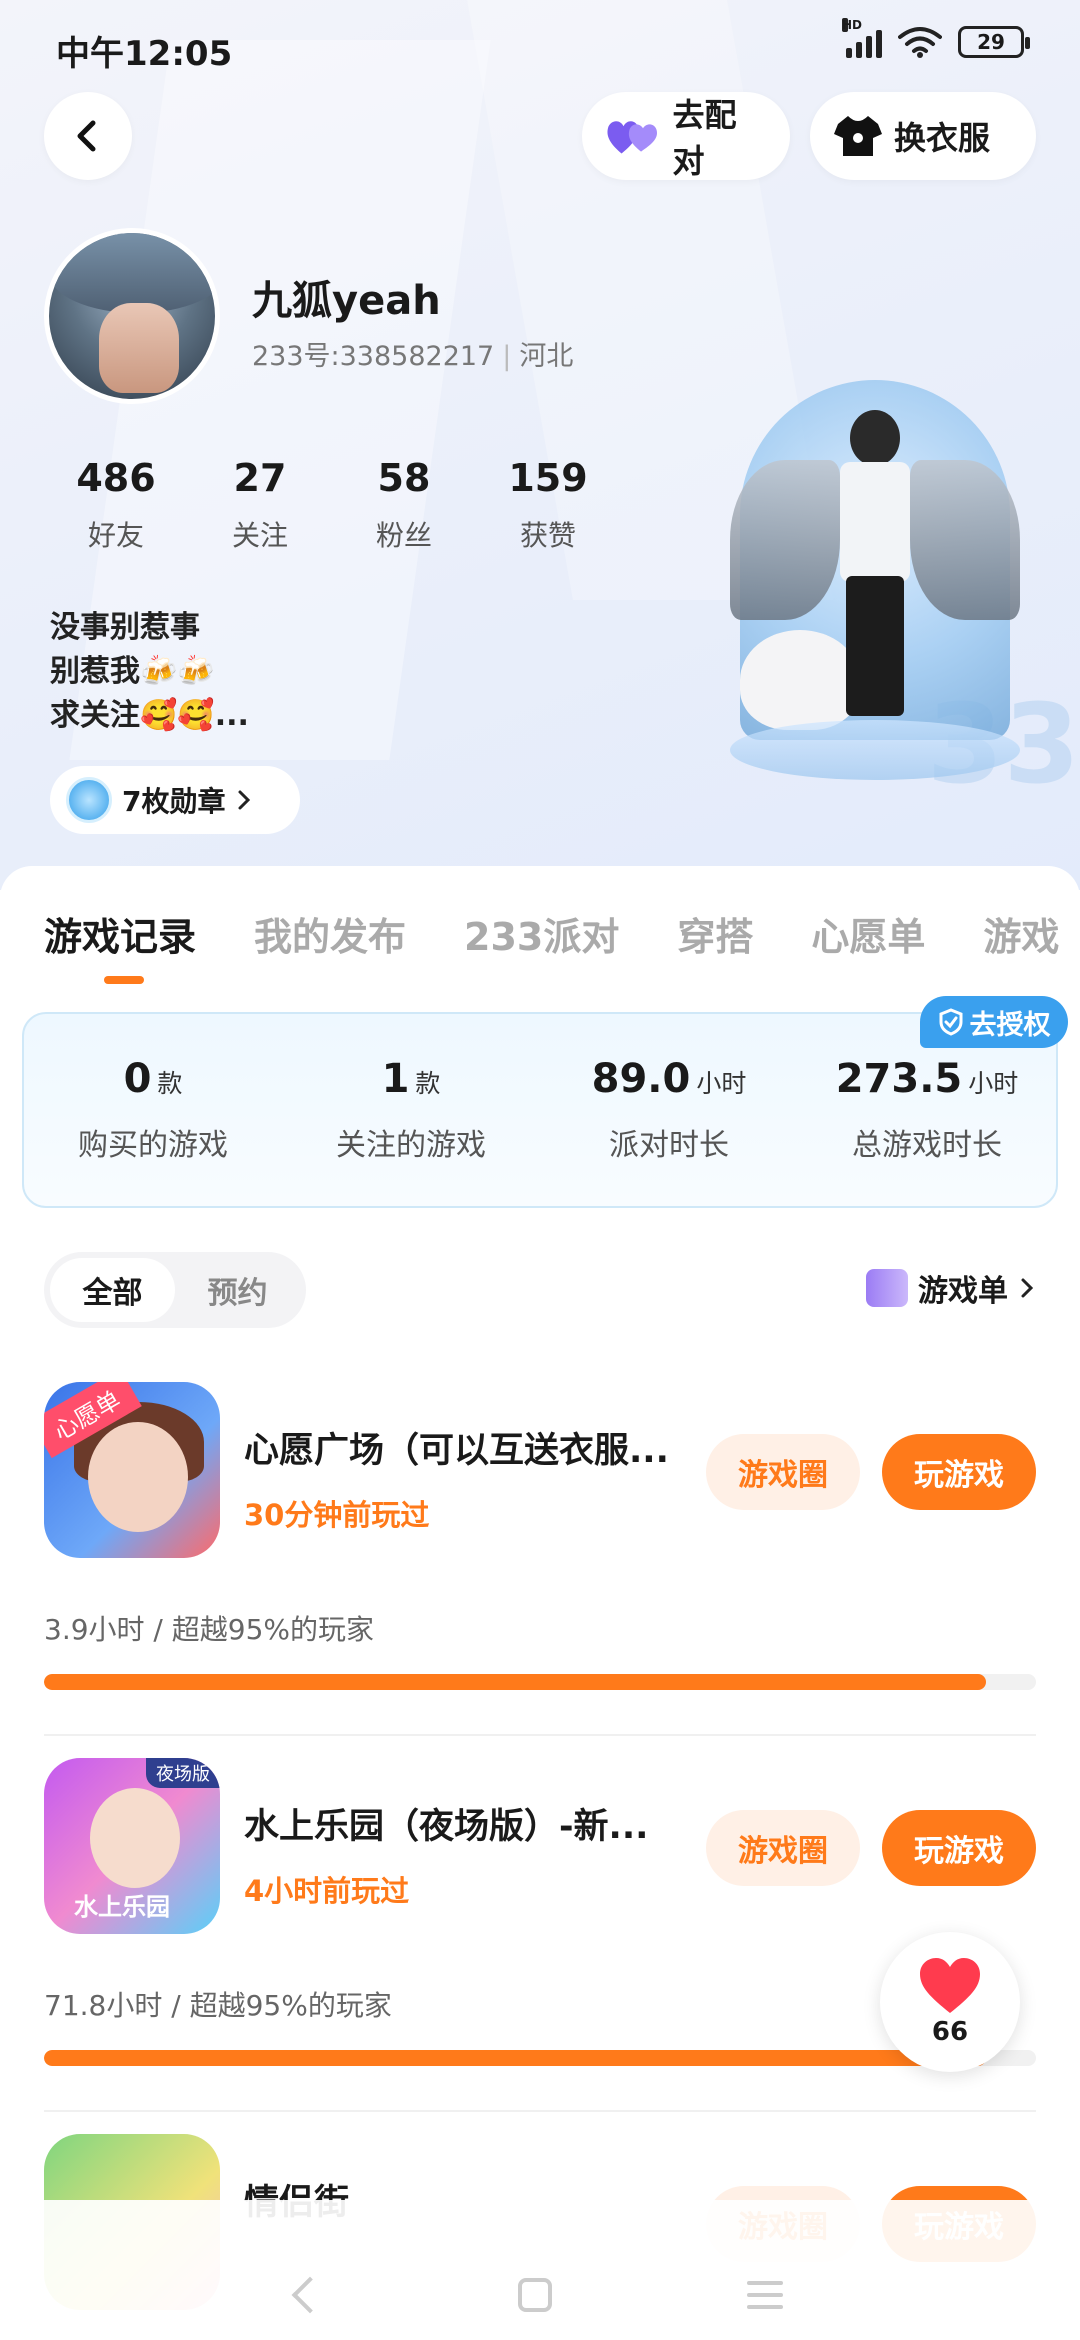 The width and height of the screenshot is (1080, 2340). What do you see at coordinates (112, 1290) in the screenshot?
I see `filter-all: 全部` at bounding box center [112, 1290].